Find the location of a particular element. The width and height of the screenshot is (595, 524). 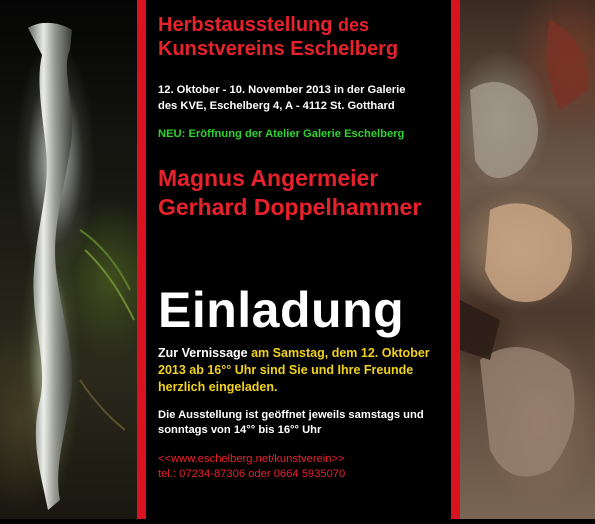

heading-line1-suffix: des is located at coordinates (354, 25).